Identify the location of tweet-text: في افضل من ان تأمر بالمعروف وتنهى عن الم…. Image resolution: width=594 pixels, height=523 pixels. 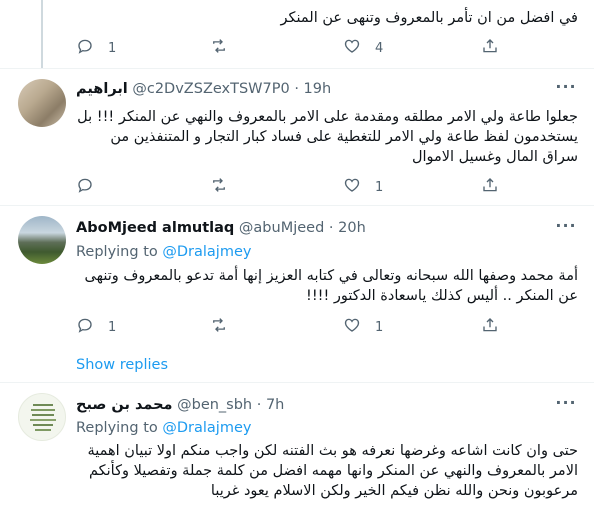
(429, 18).